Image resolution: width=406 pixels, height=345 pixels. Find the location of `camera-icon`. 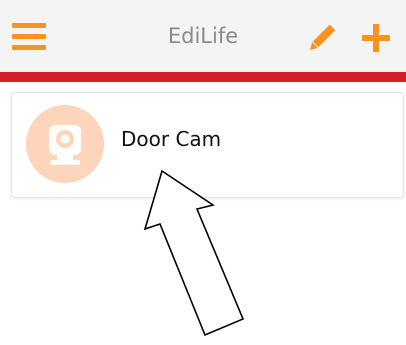

camera-icon is located at coordinates (65, 145).